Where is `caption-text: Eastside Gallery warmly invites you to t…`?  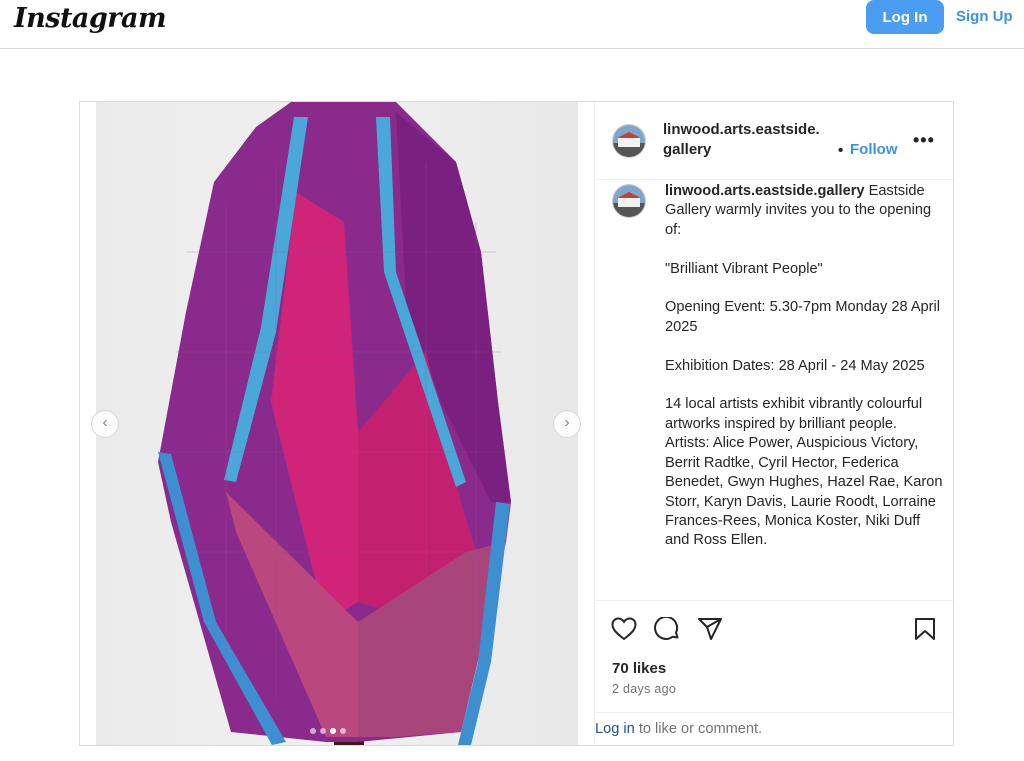 caption-text: Eastside Gallery warmly invites you to t… is located at coordinates (804, 366).